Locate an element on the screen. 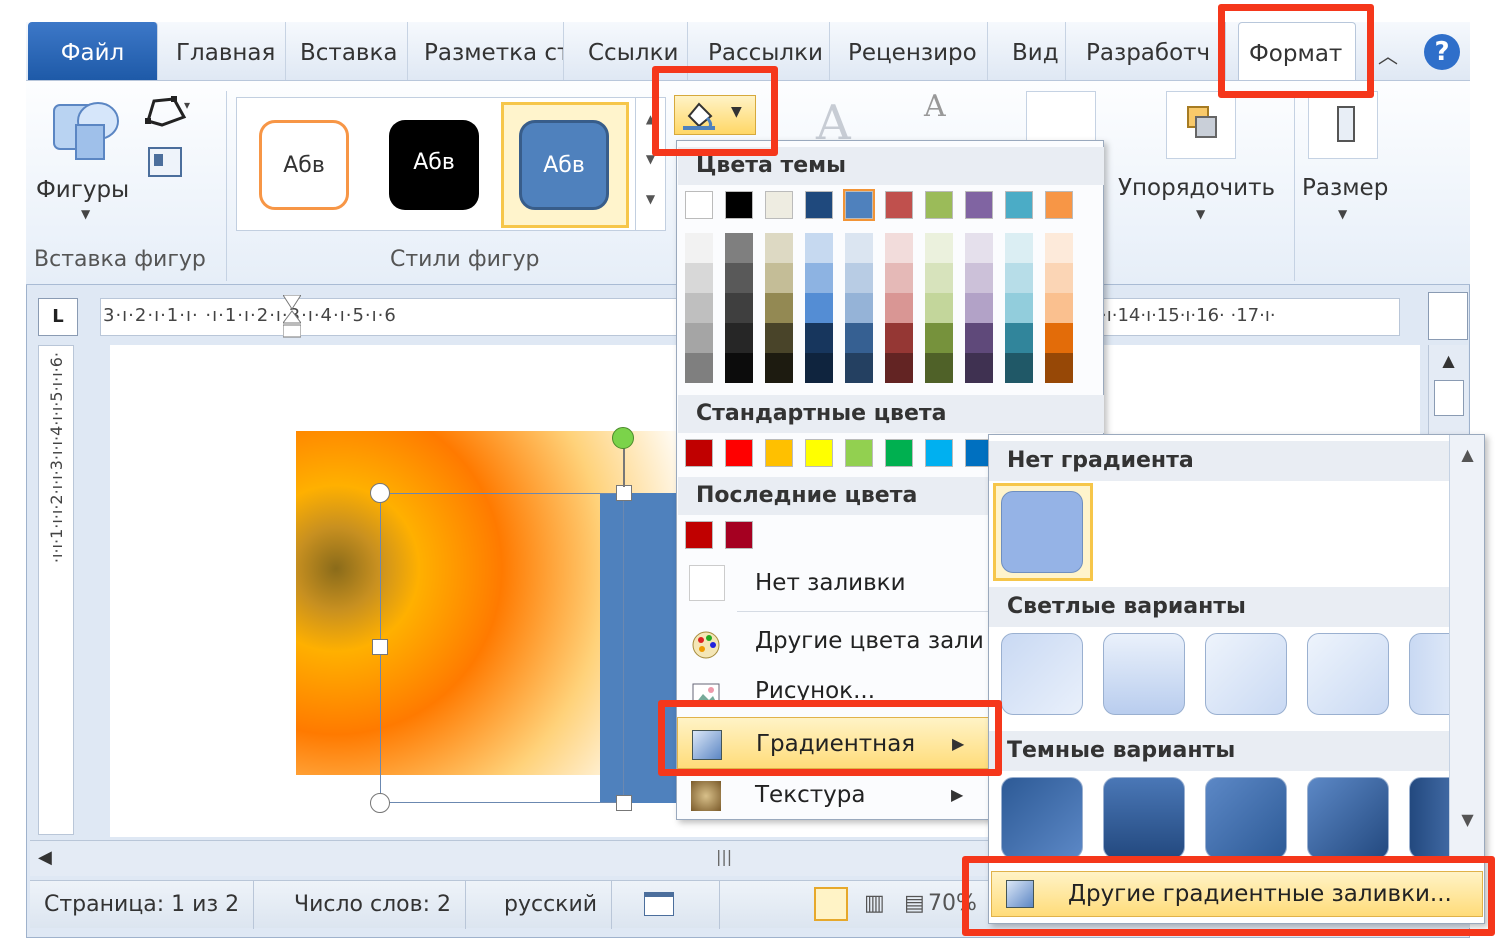 The width and height of the screenshot is (1495, 938). tab-selector: L is located at coordinates (58, 317).